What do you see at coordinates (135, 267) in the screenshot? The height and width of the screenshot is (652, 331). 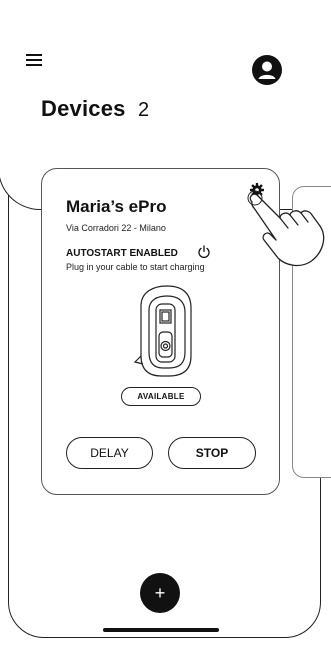 I see `autostart-hint: Plug in your cable to start charging` at bounding box center [135, 267].